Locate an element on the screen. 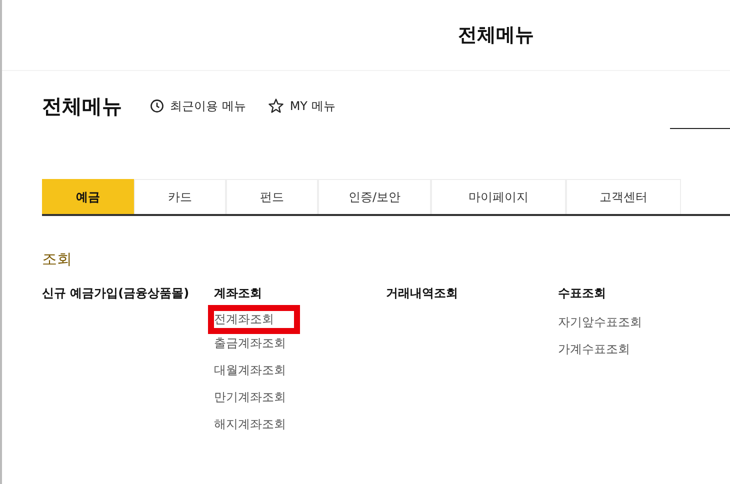 The width and height of the screenshot is (730, 484). menu-tab: 인증/보안 is located at coordinates (374, 196).